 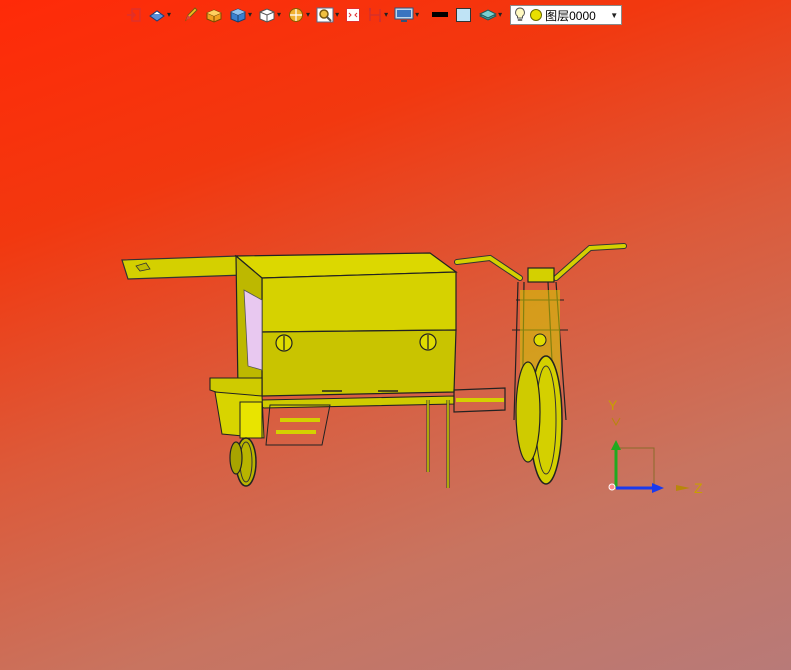 What do you see at coordinates (613, 405) in the screenshot?
I see `y-axis-label: Y` at bounding box center [613, 405].